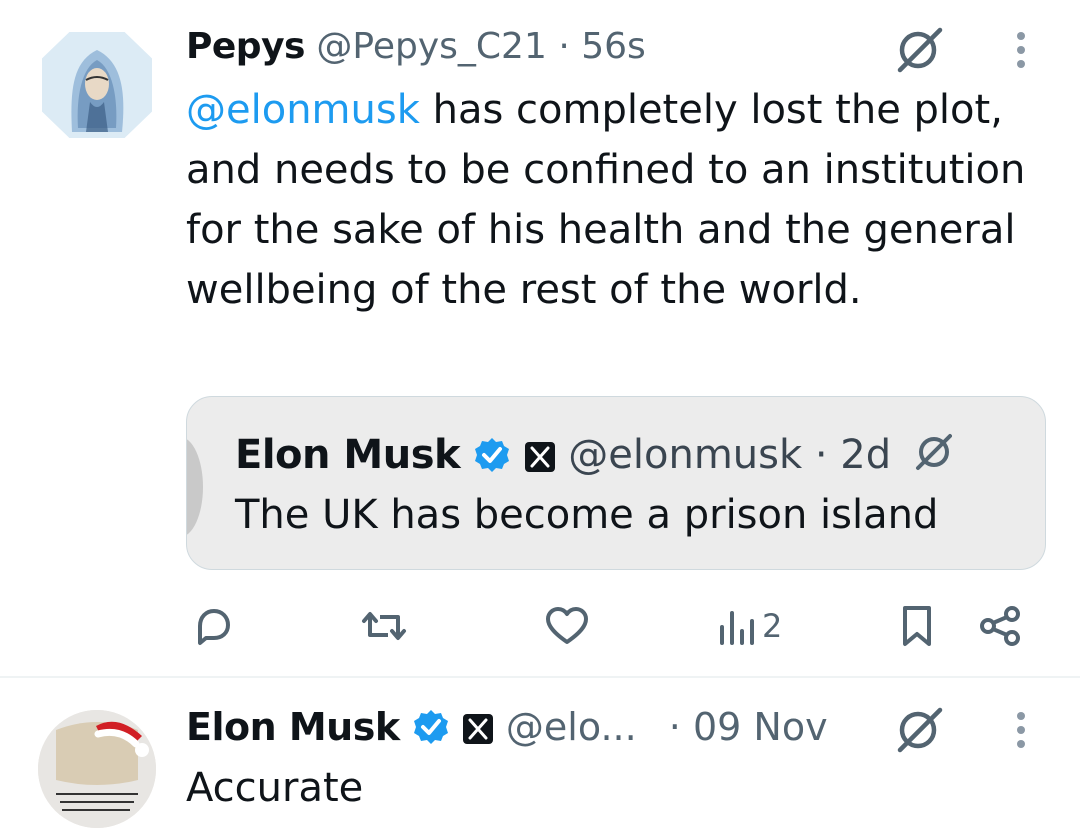  I want to click on share-button, so click(1000, 626).